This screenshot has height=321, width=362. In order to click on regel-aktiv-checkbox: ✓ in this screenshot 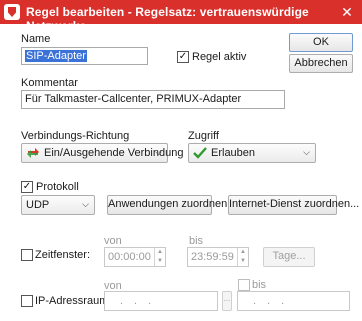, I will do `click(183, 57)`.